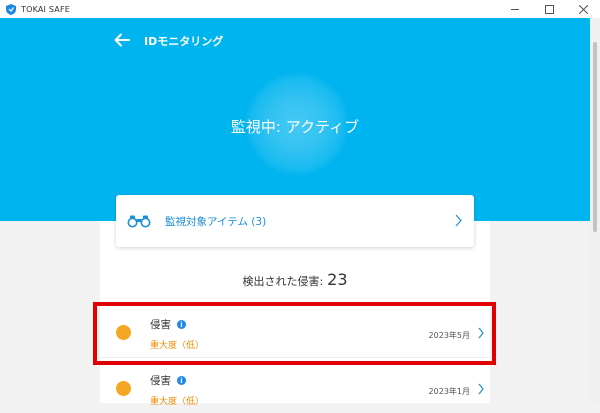  What do you see at coordinates (139, 221) in the screenshot?
I see `binoculars-icon` at bounding box center [139, 221].